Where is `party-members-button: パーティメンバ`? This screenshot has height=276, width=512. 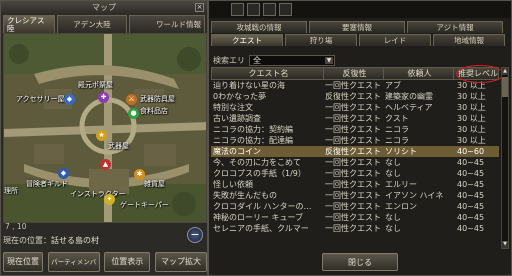
party-members-button: パーティメンバ is located at coordinates (73, 262).